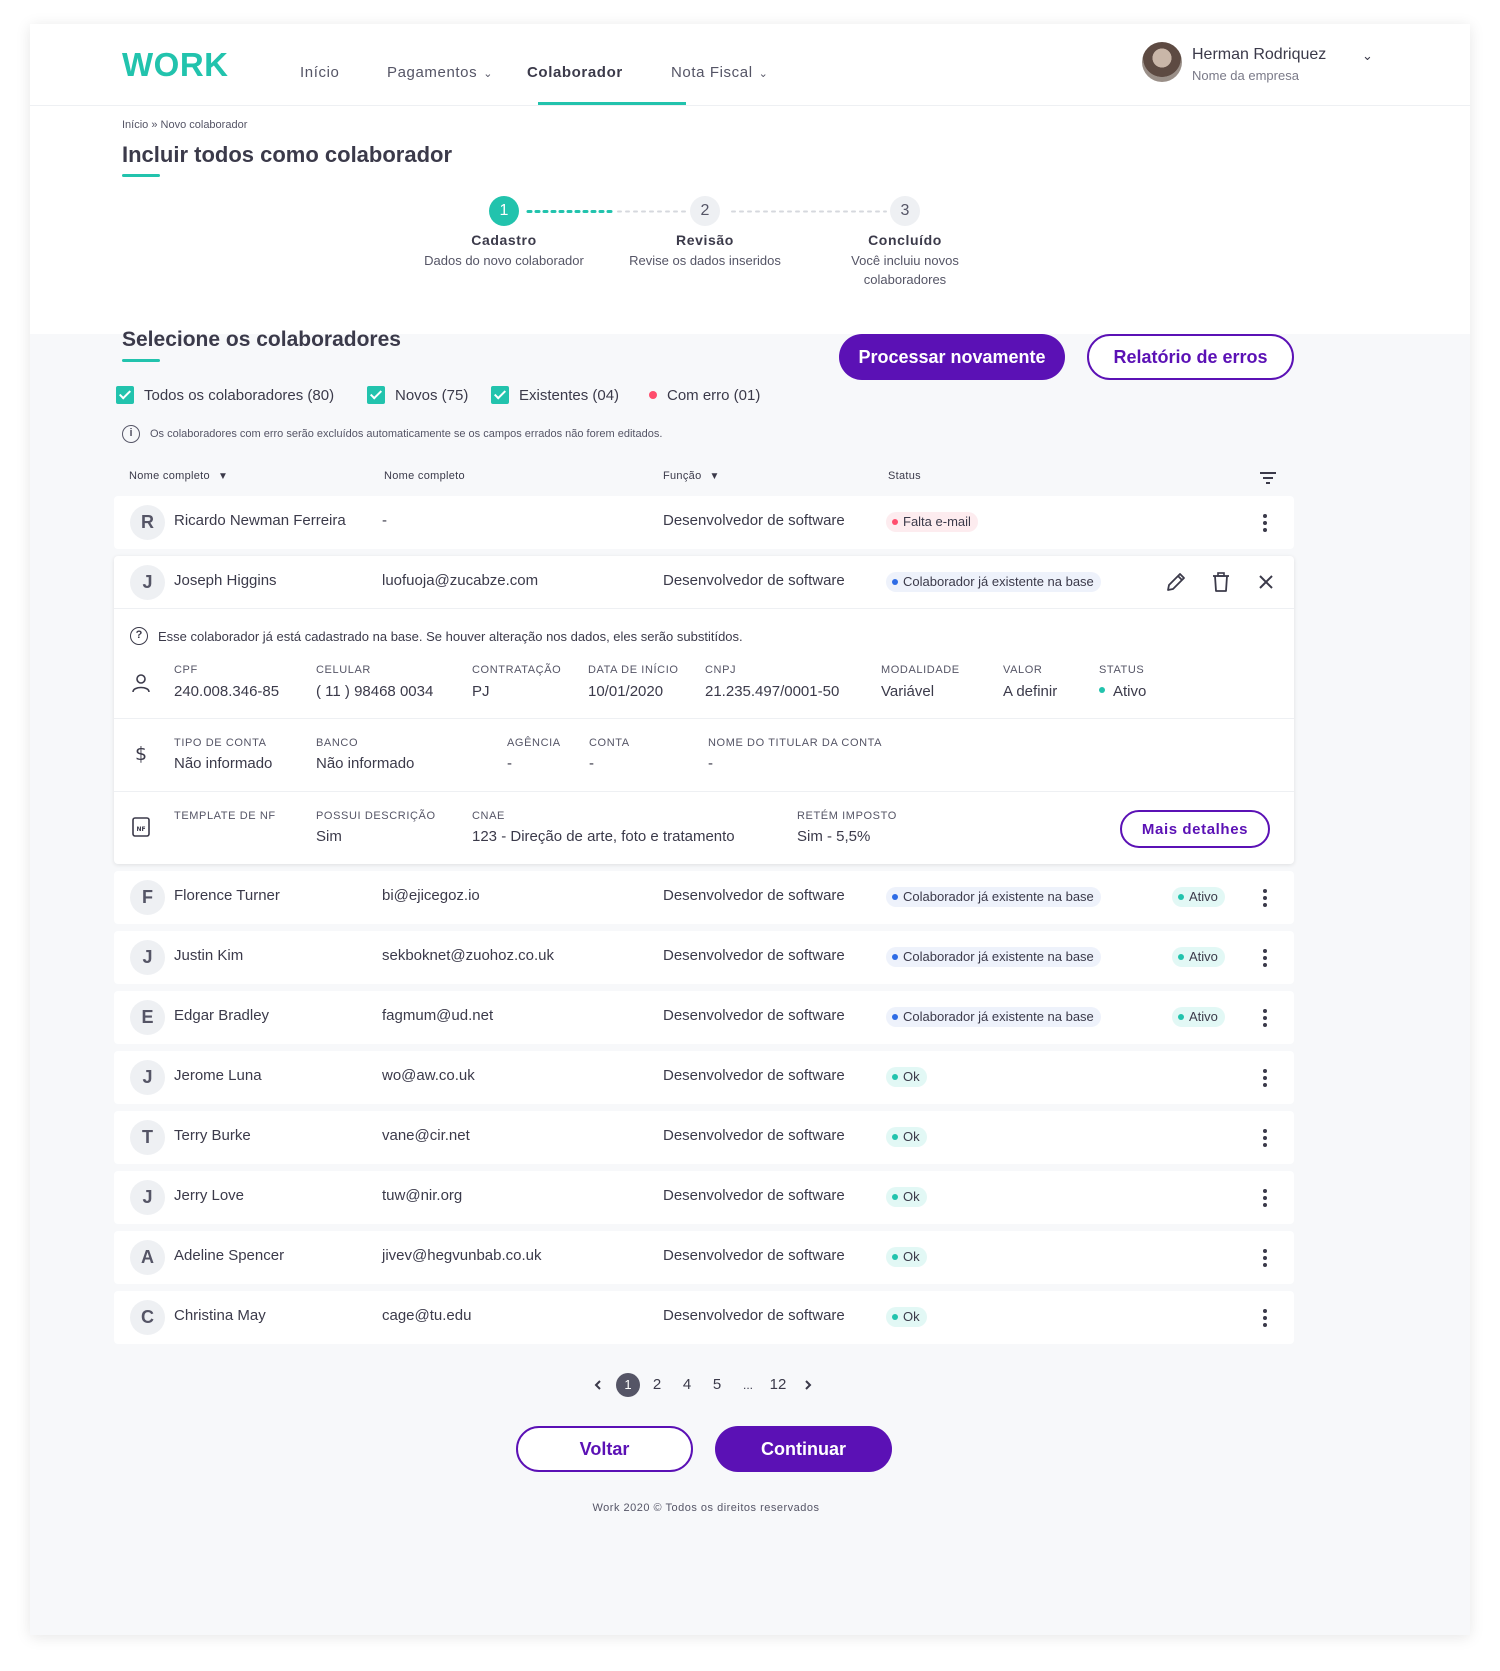 The width and height of the screenshot is (1500, 1671). Describe the element at coordinates (803, 1449) in the screenshot. I see `continue-button: Continuar` at that location.